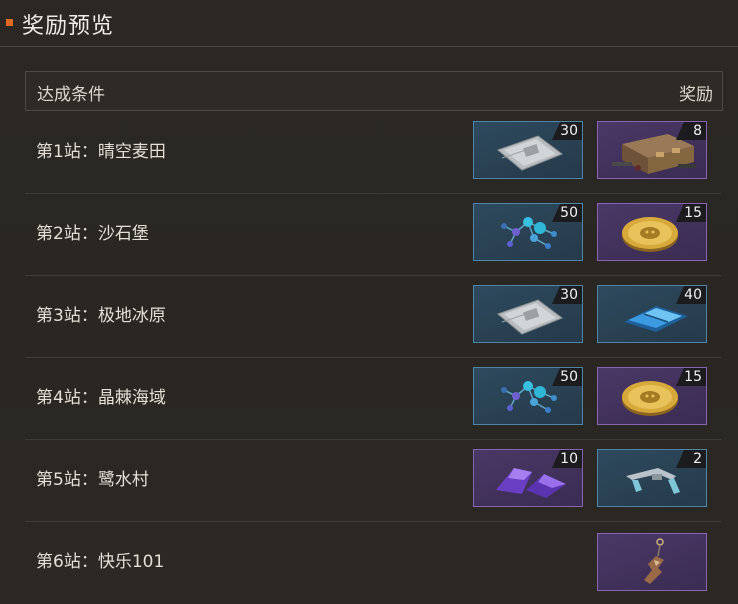  I want to click on page-title: 奖励预览, so click(68, 26).